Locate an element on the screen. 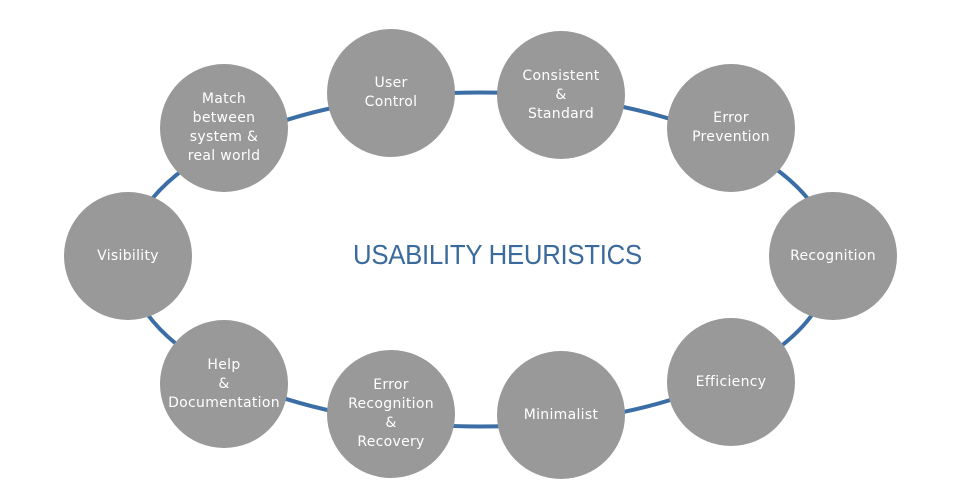 The height and width of the screenshot is (500, 960). node-label: Error Recognition & Recovery is located at coordinates (391, 413).